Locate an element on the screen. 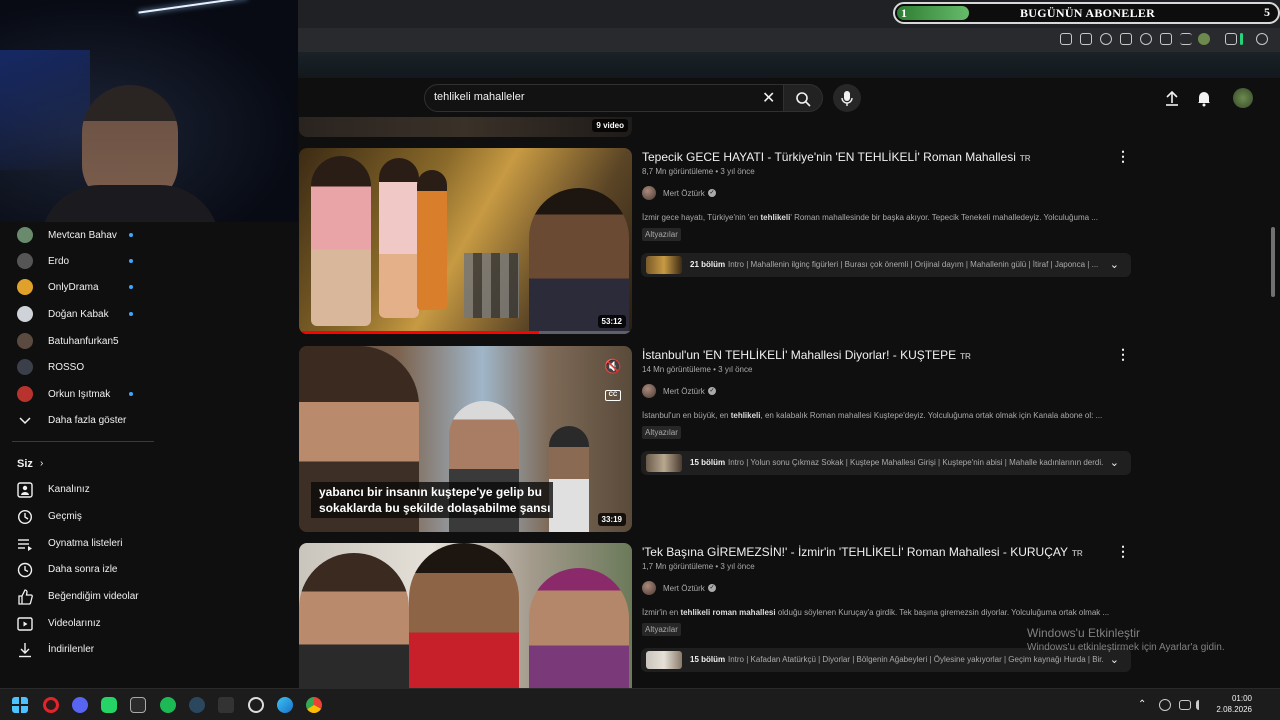  video-count-badge: 9 video is located at coordinates (610, 125).